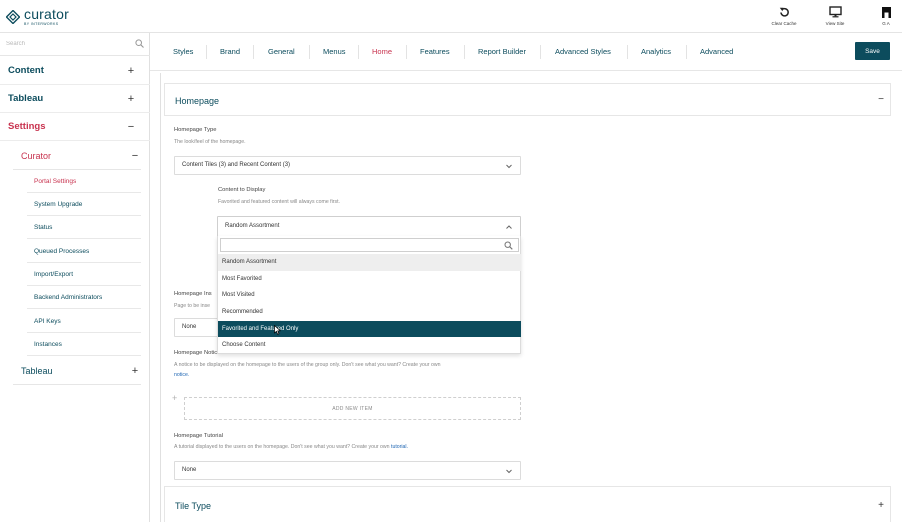 The image size is (902, 522). I want to click on sidebar-search, so click(75, 44).